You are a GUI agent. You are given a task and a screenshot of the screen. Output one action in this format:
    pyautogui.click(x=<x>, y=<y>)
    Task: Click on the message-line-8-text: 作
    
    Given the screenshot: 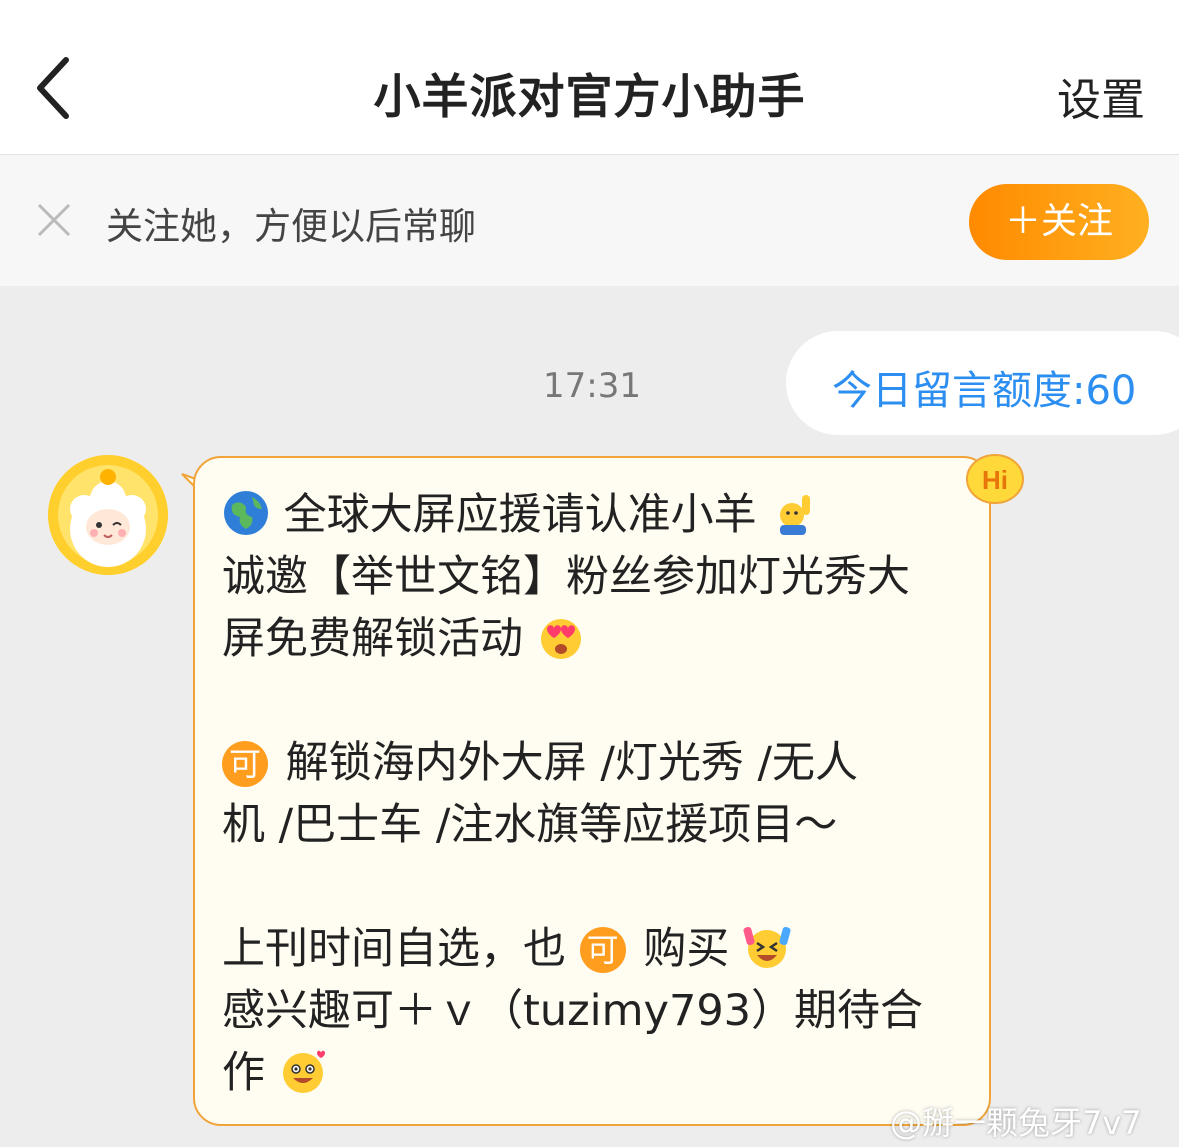 What is the action you would take?
    pyautogui.click(x=243, y=1073)
    